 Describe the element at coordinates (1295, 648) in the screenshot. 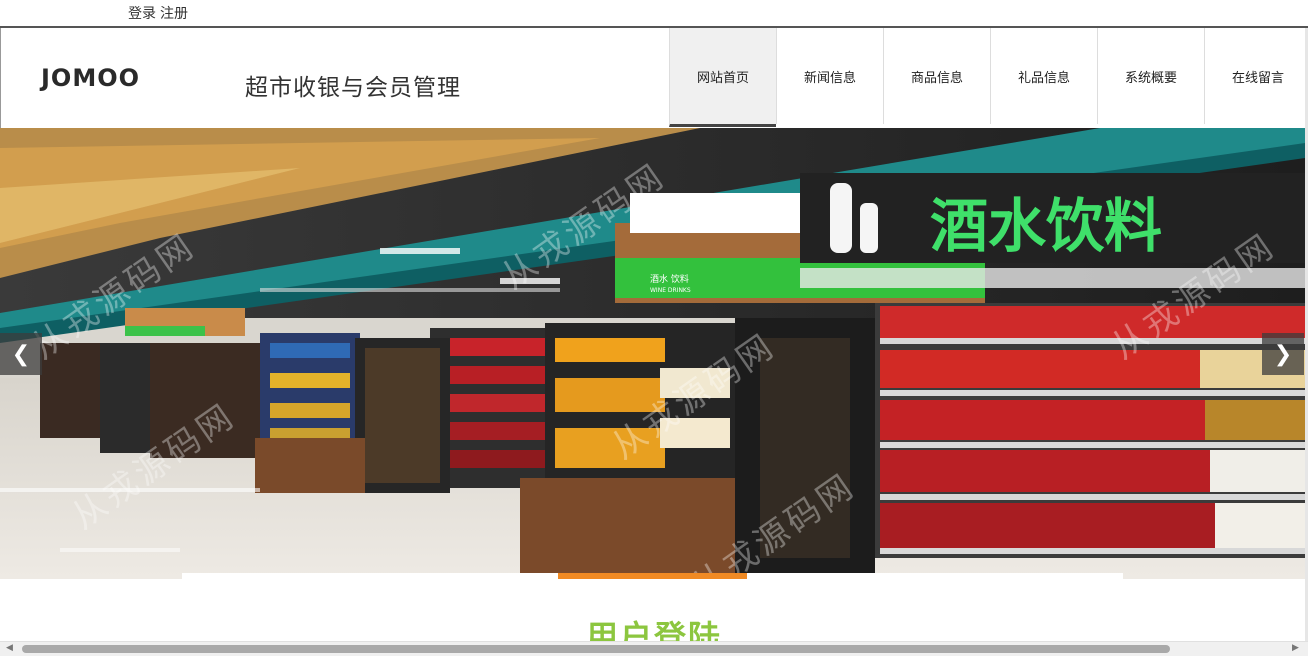

I see `scroll-right-icon: ▶` at that location.